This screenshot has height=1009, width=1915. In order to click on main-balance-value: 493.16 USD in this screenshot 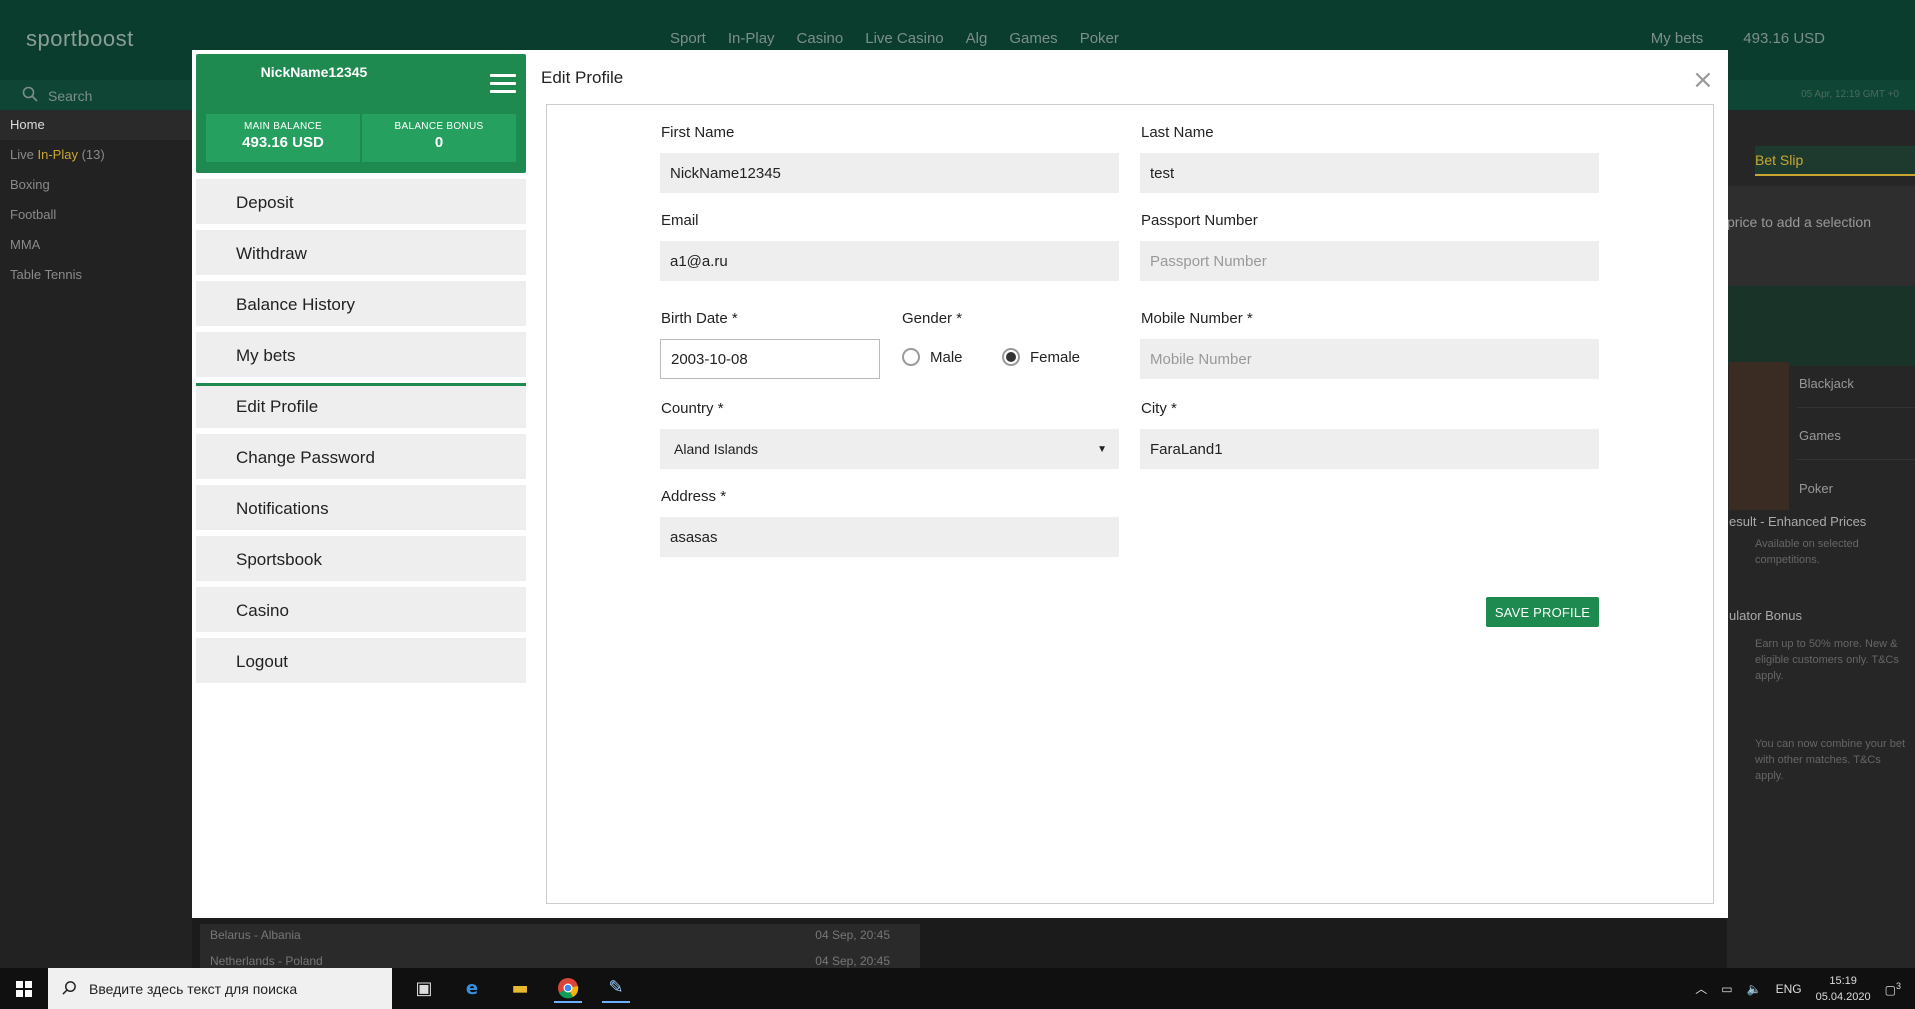, I will do `click(283, 142)`.